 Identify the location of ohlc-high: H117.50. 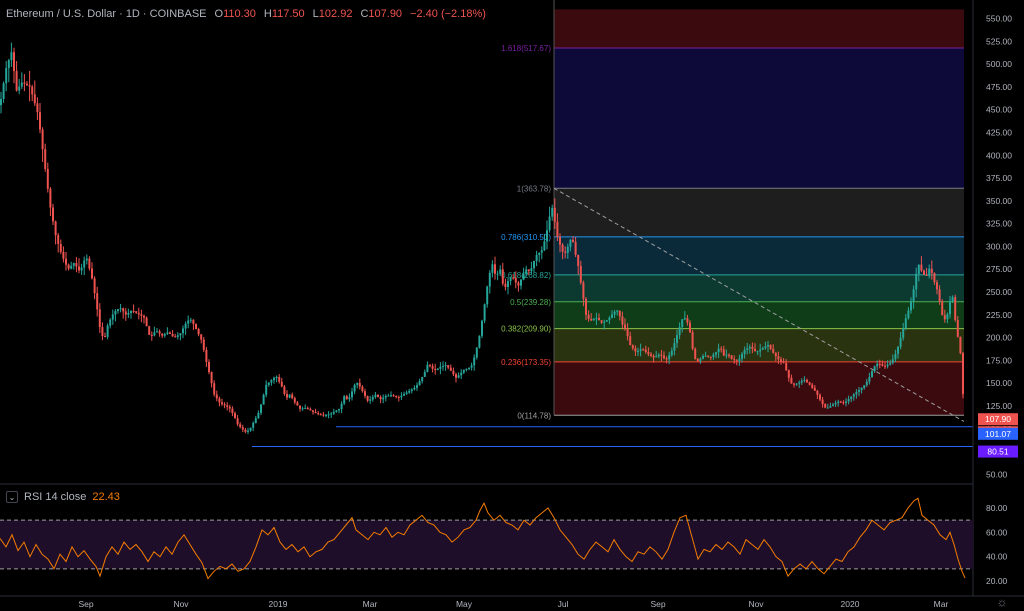
(284, 14).